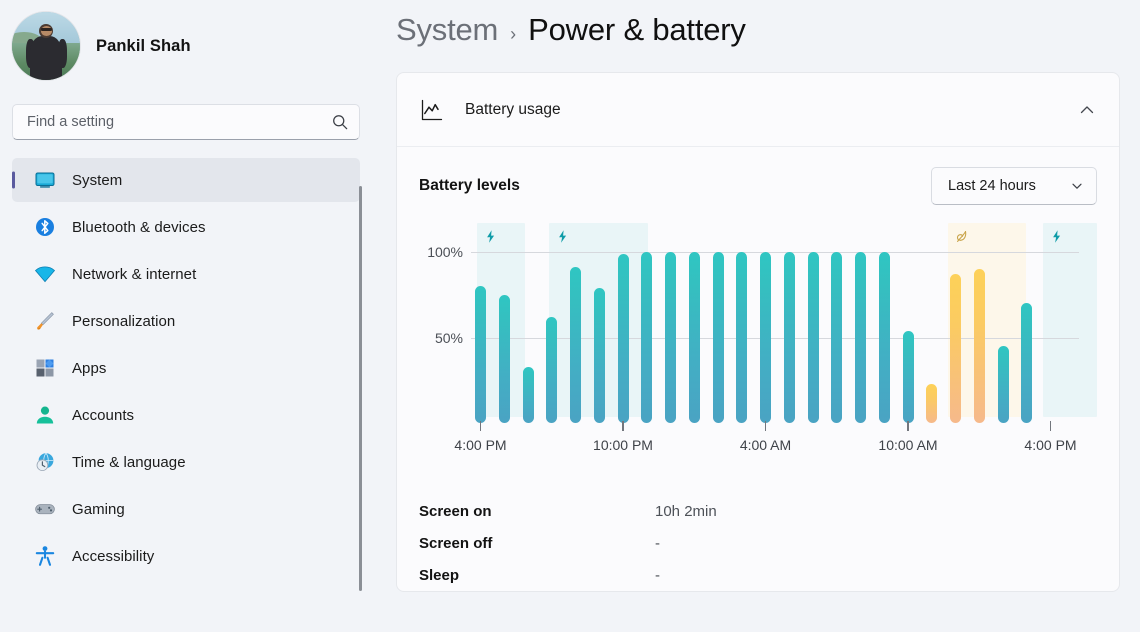 The image size is (1140, 632). Describe the element at coordinates (513, 109) in the screenshot. I see `card-title: Battery usage` at that location.